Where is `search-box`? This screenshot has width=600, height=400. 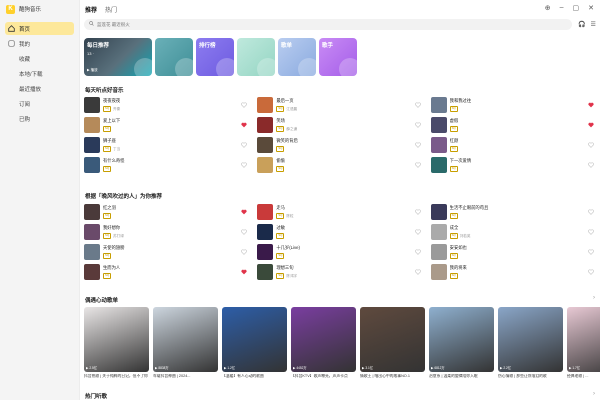
search-box is located at coordinates (328, 24).